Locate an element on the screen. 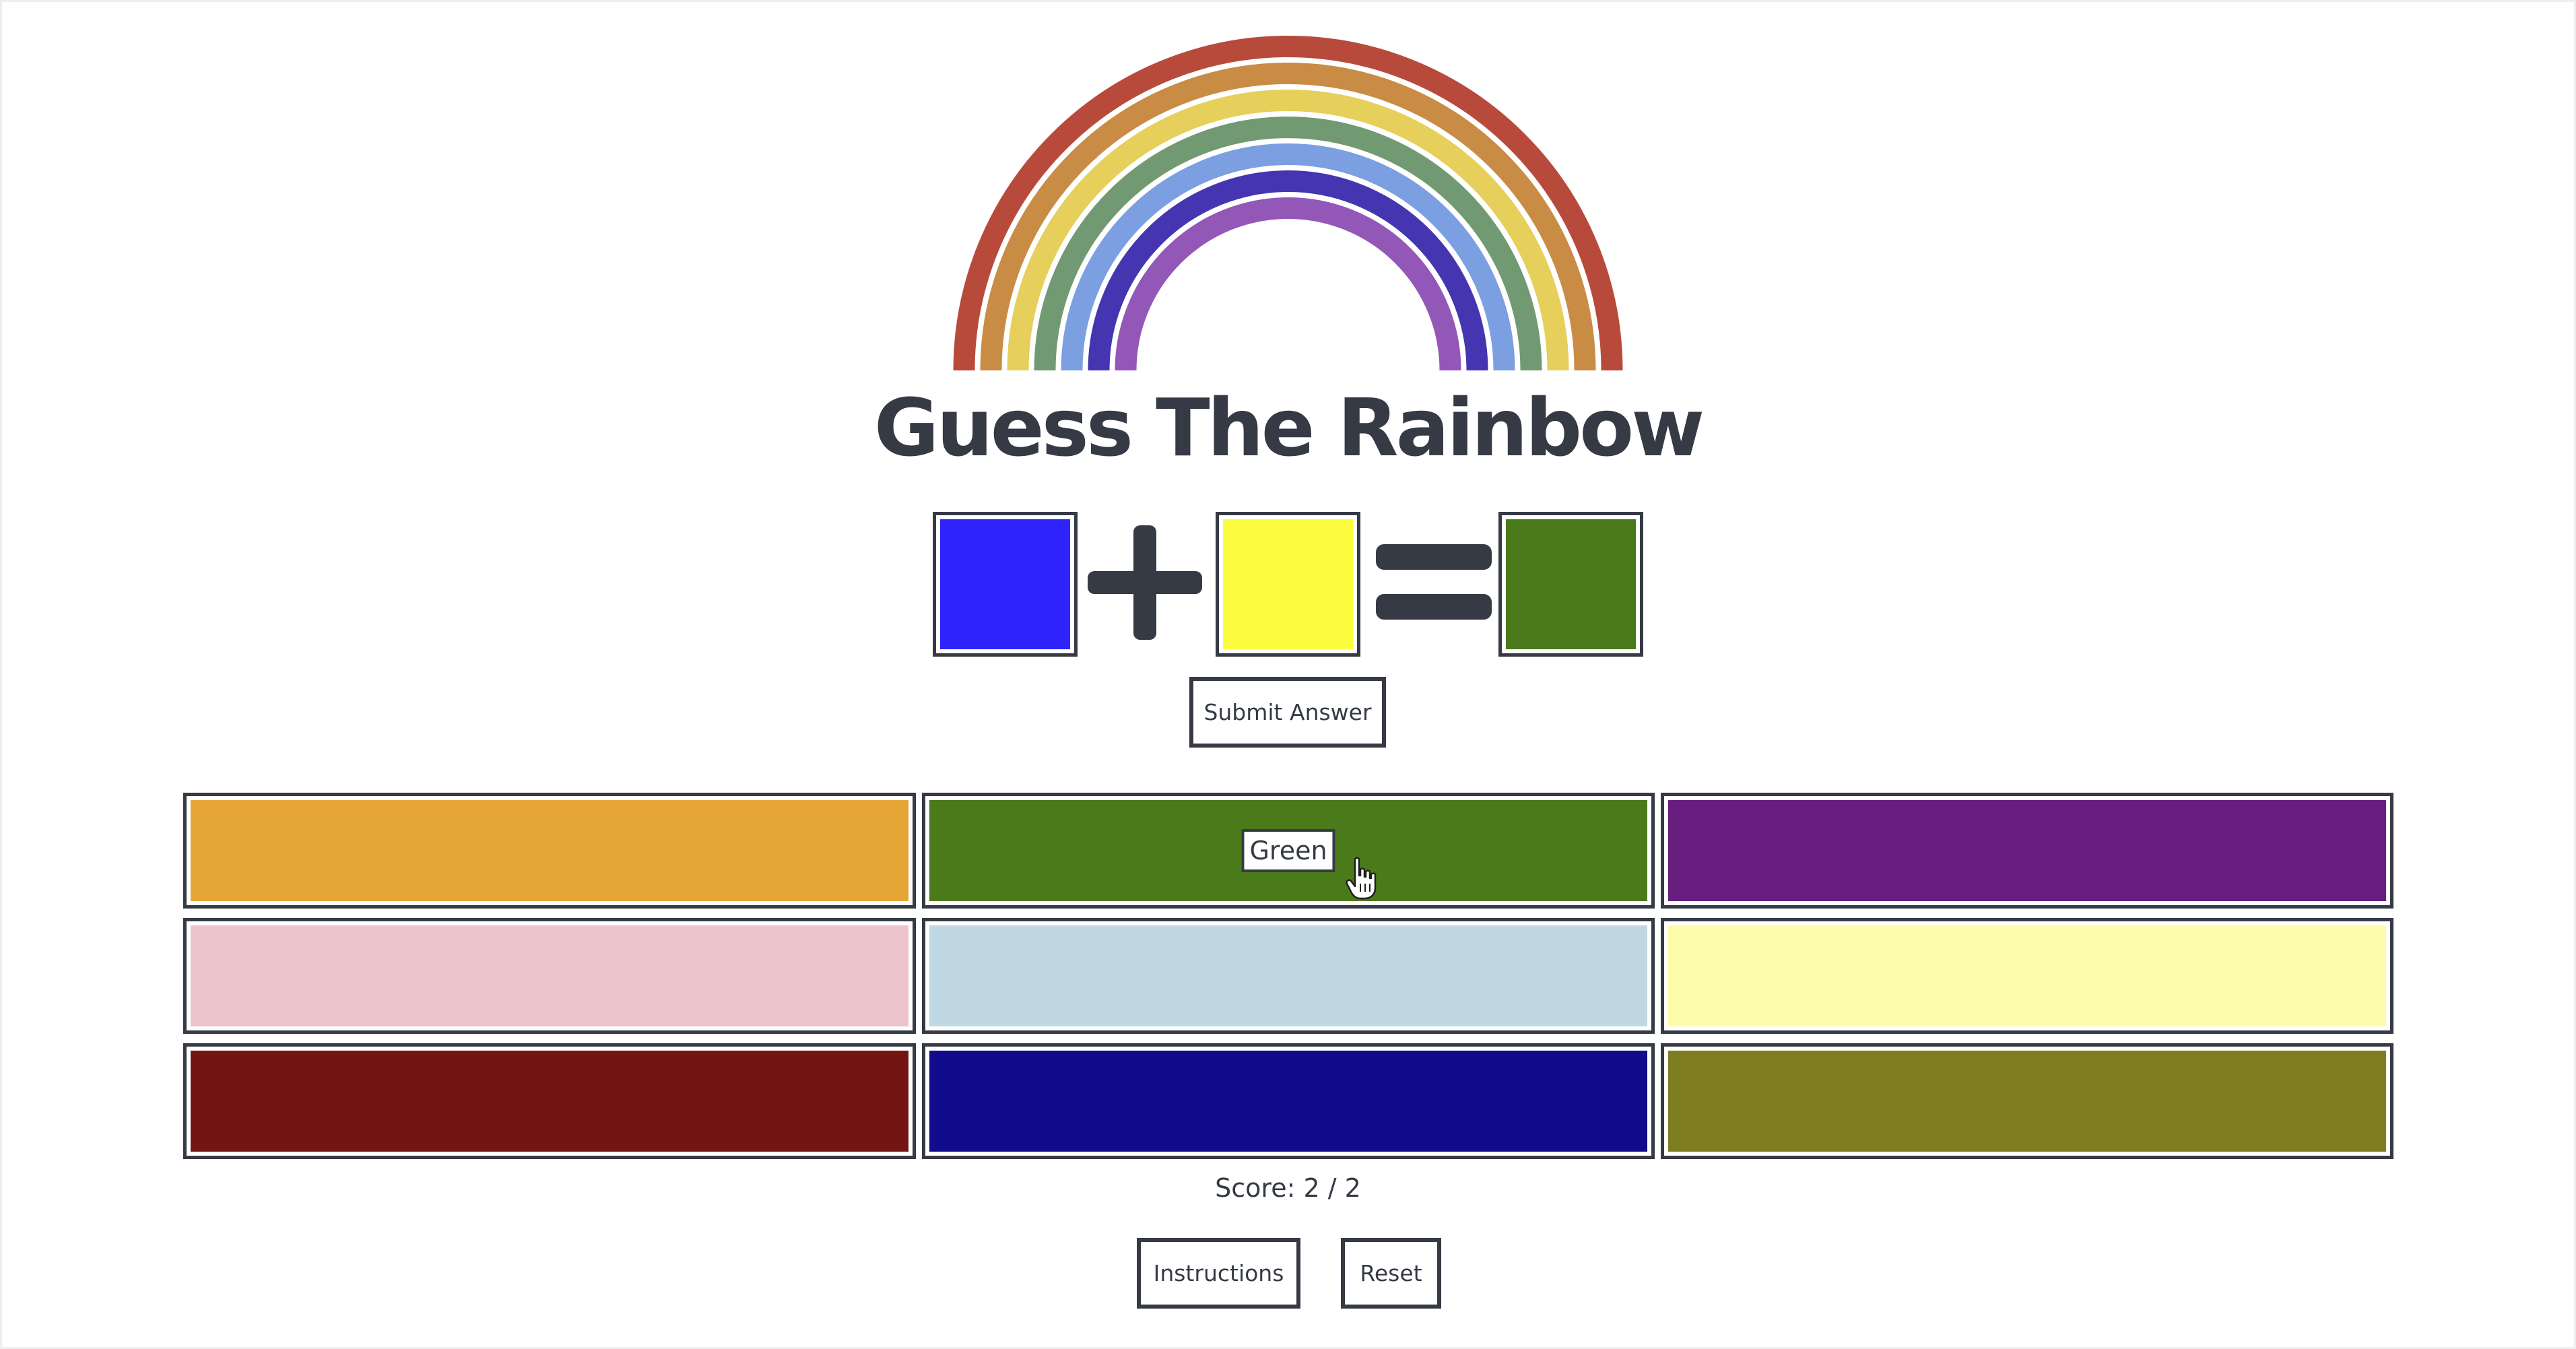 The width and height of the screenshot is (2576, 1349). color-option-hover-label: Green is located at coordinates (1288, 850).